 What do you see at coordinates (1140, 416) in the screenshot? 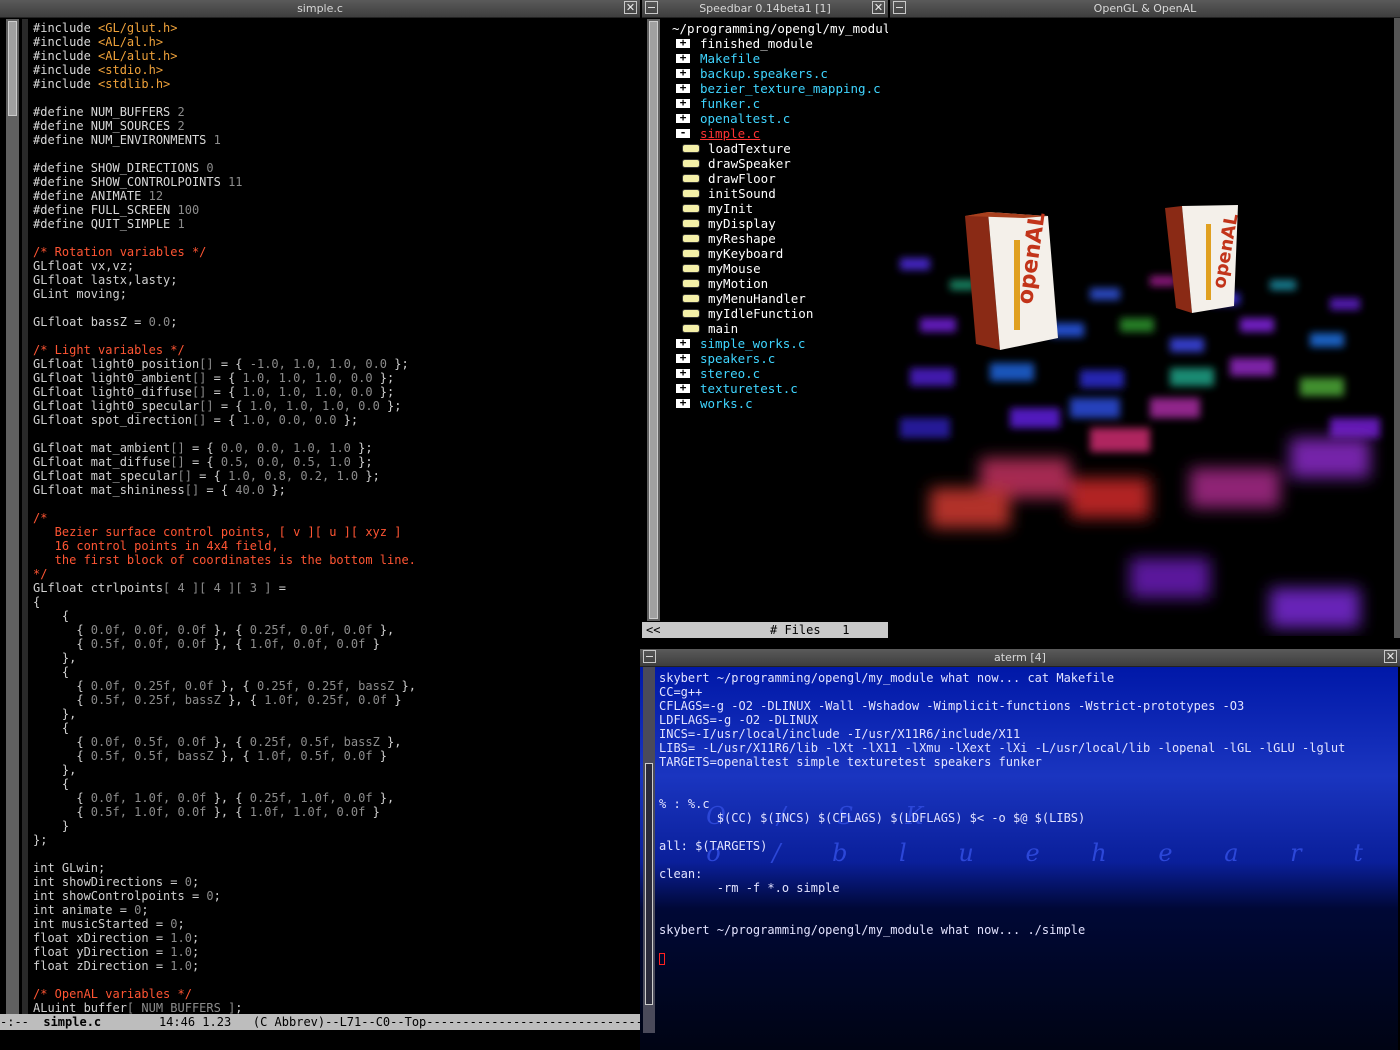
I see `opengl-scene: openAL openAL` at bounding box center [1140, 416].